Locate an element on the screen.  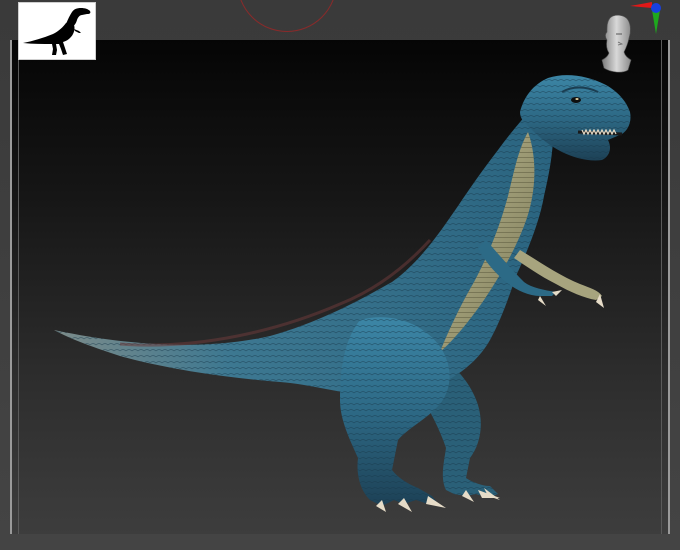
axis-gizmo-icon is located at coordinates (646, 20).